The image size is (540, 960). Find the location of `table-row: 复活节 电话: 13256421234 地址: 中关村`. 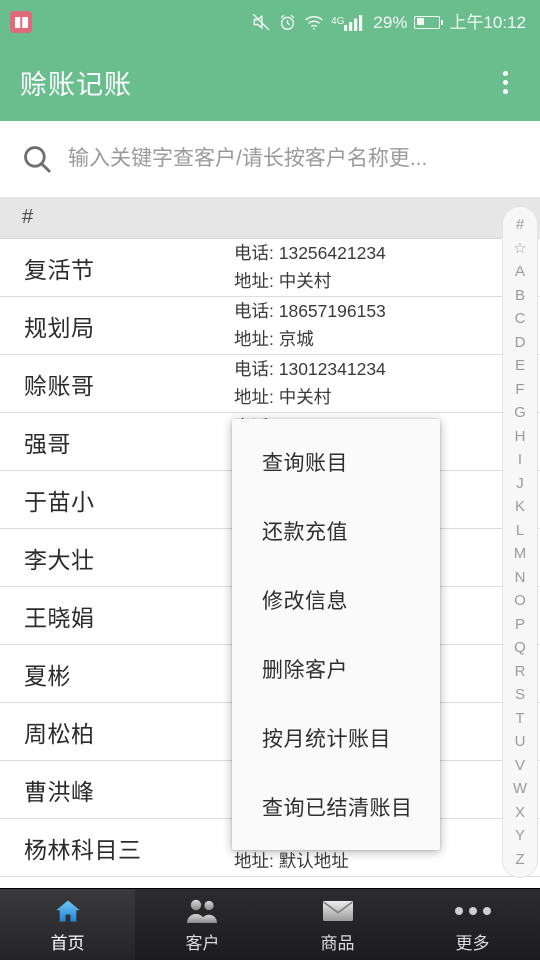

table-row: 复活节 电话: 13256421234 地址: 中关村 is located at coordinates (270, 268).